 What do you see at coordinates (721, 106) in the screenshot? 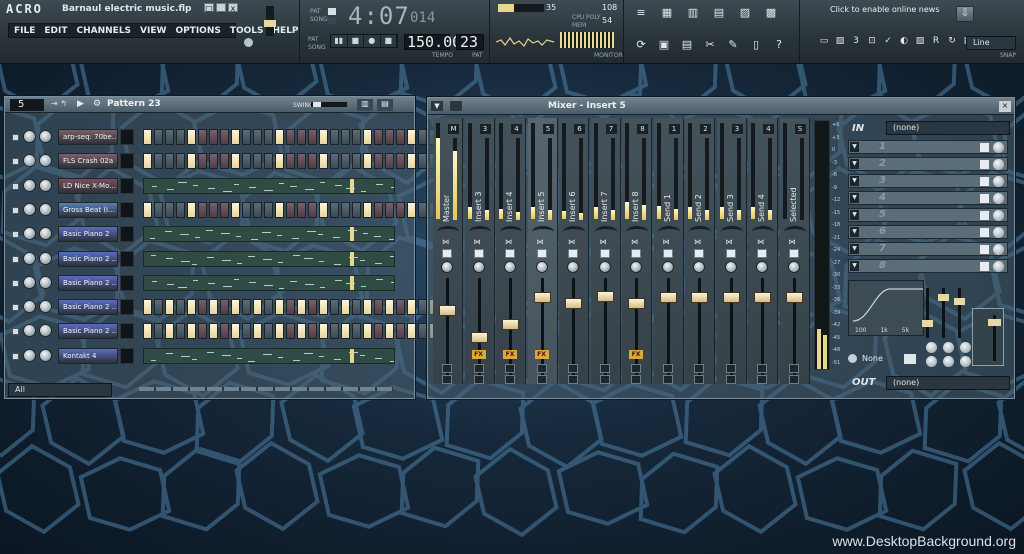
I see `mixer-titlebar: ▼ Mixer - Insert 5 ×` at bounding box center [721, 106].